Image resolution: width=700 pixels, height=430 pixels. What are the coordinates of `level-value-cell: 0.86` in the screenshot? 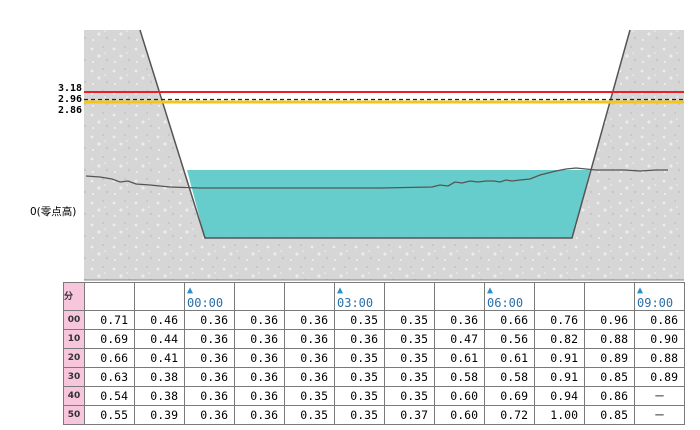 It's located at (609, 396).